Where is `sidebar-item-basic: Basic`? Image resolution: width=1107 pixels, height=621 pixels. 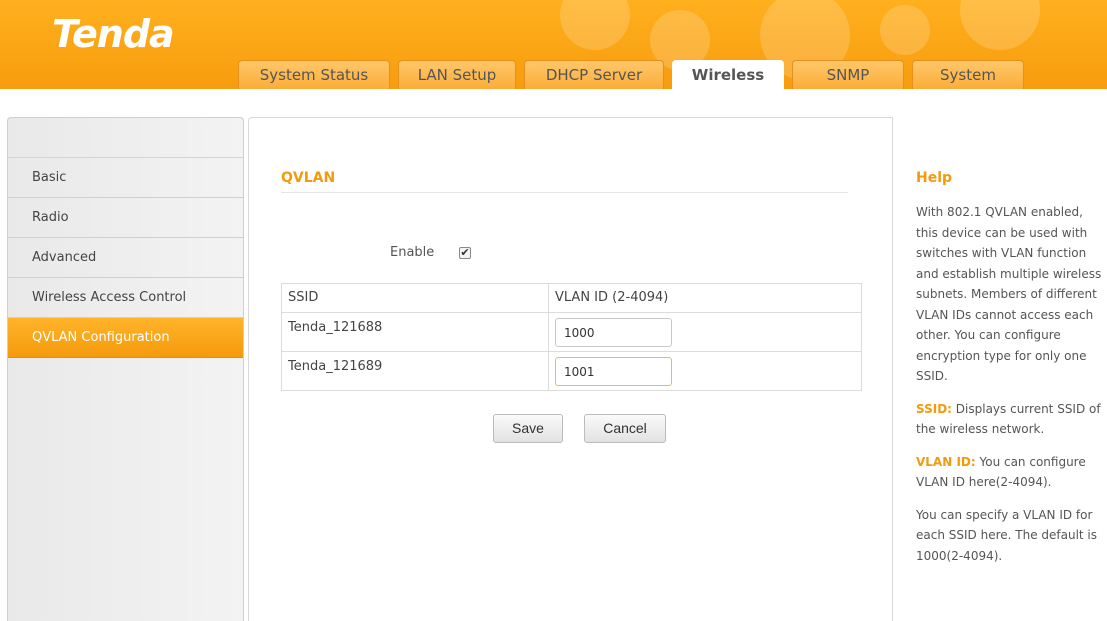
sidebar-item-basic: Basic is located at coordinates (125, 178).